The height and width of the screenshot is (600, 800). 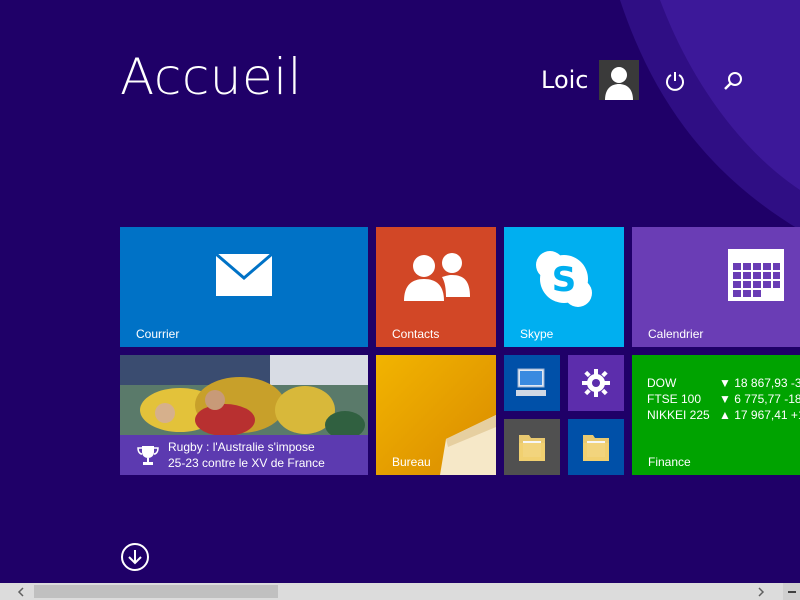 I want to click on all-apps-button, so click(x=135, y=557).